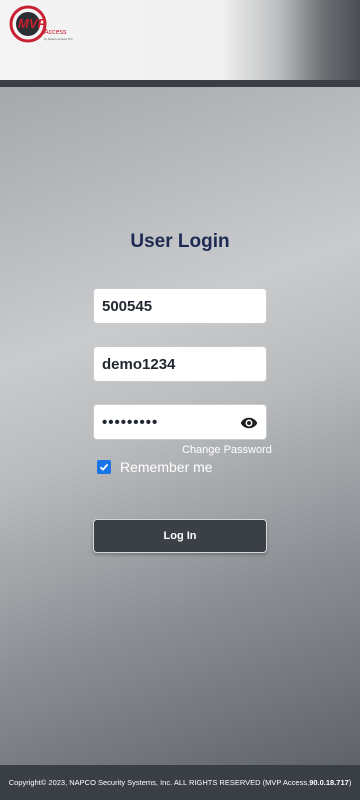  I want to click on secondary-field-value: demo1234, so click(139, 364).